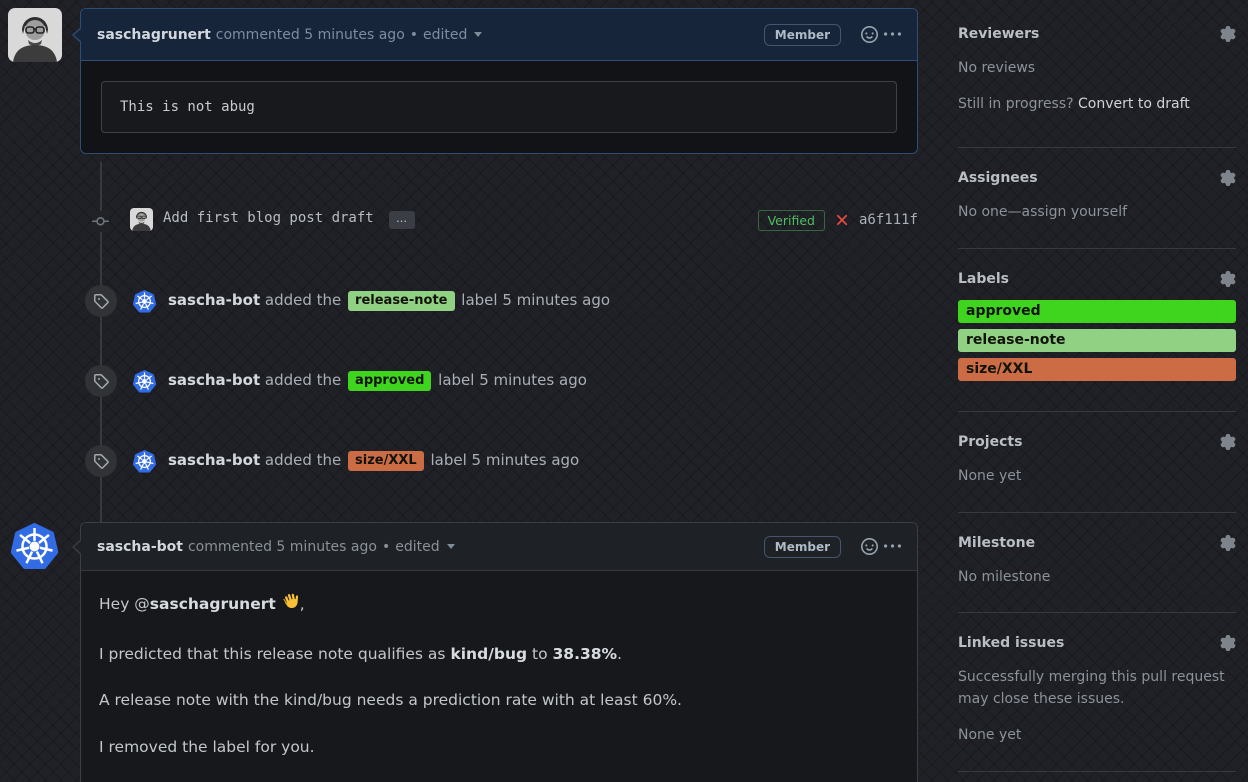 Image resolution: width=1248 pixels, height=782 pixels. I want to click on text-run: ., so click(619, 653).